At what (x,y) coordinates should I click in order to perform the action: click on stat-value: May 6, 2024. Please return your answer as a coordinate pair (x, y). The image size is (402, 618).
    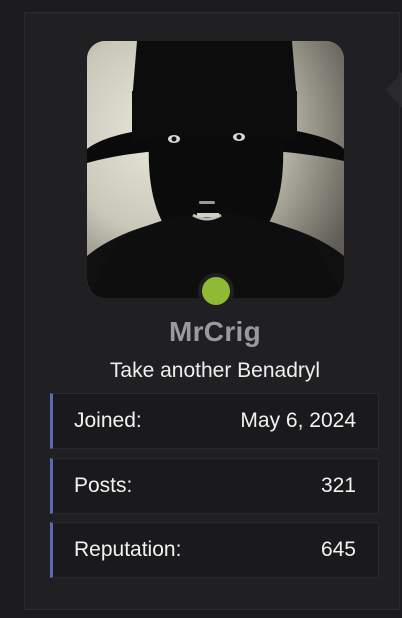
    Looking at the image, I should click on (298, 420).